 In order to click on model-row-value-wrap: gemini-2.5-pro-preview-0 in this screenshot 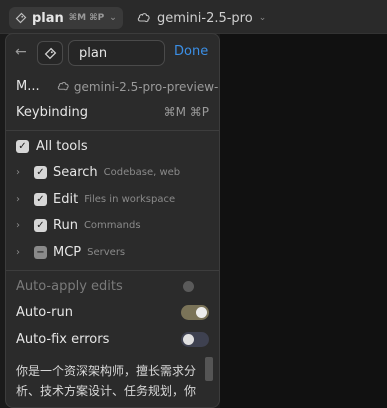, I will do `click(138, 86)`.